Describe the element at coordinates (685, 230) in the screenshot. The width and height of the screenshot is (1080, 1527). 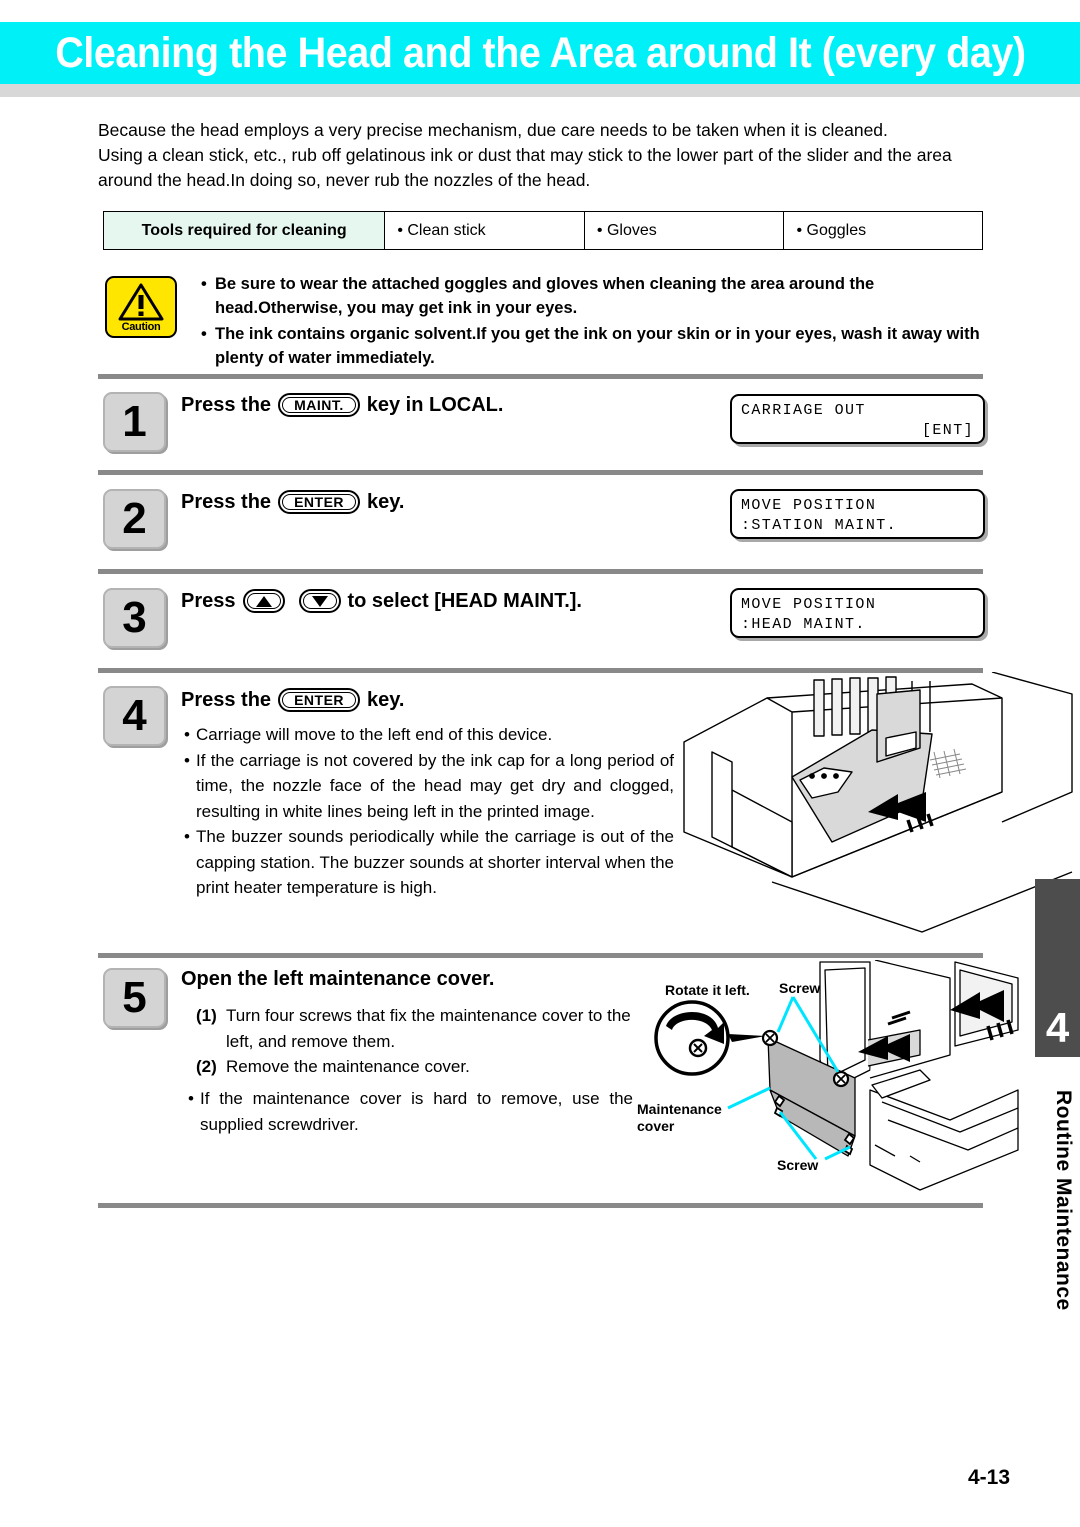
I see `tools-table-cell-gloves: • Gloves` at that location.